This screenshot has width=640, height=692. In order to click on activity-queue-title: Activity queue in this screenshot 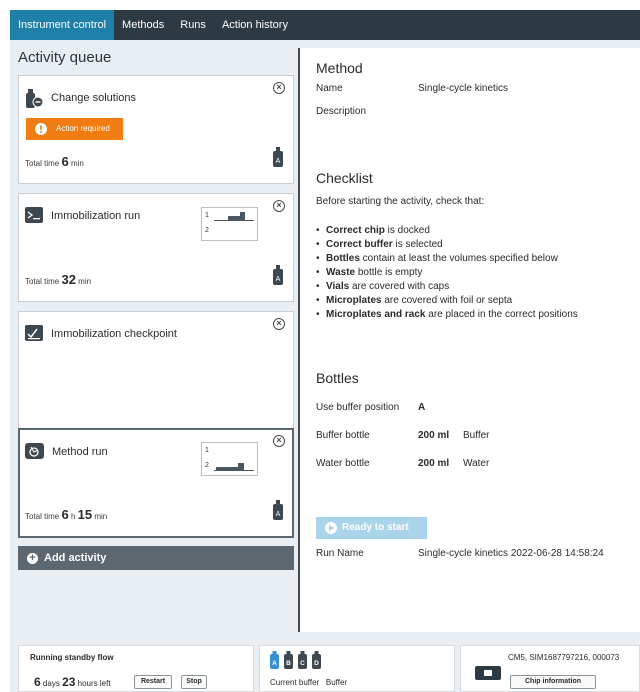, I will do `click(65, 57)`.